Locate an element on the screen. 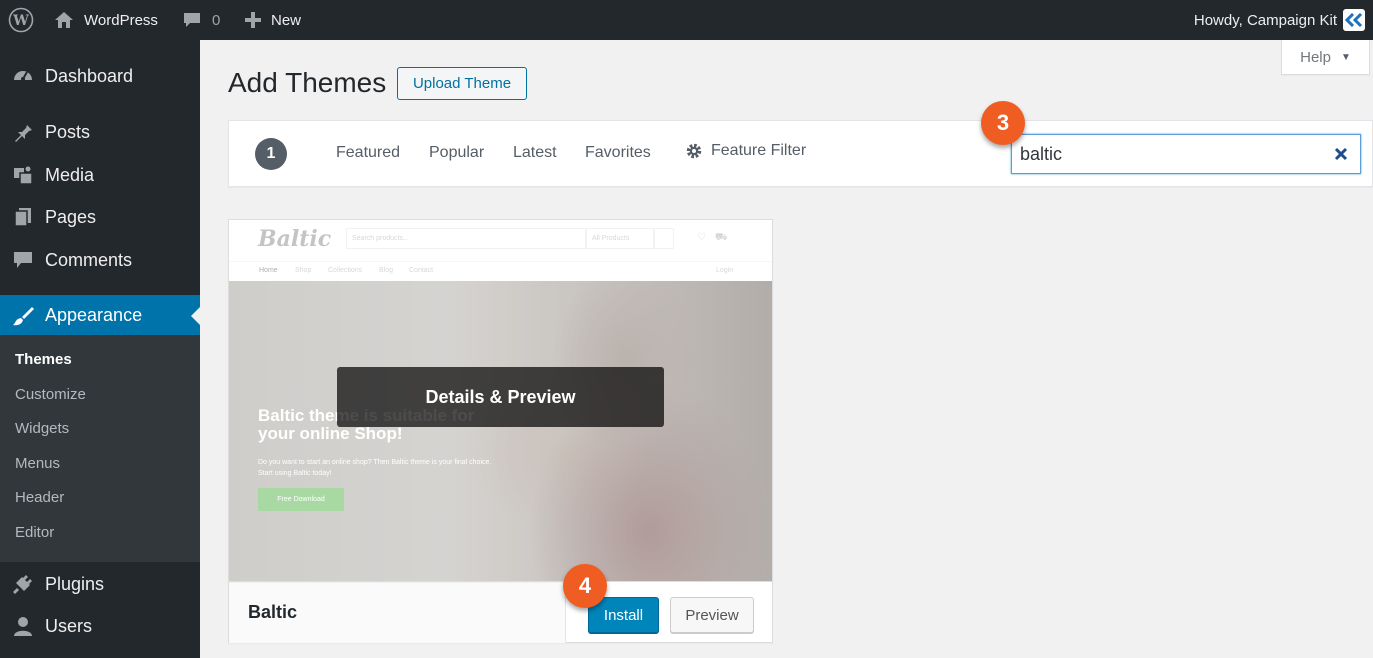 The width and height of the screenshot is (1373, 658). feature-filter-label: Feature Filter is located at coordinates (759, 150).